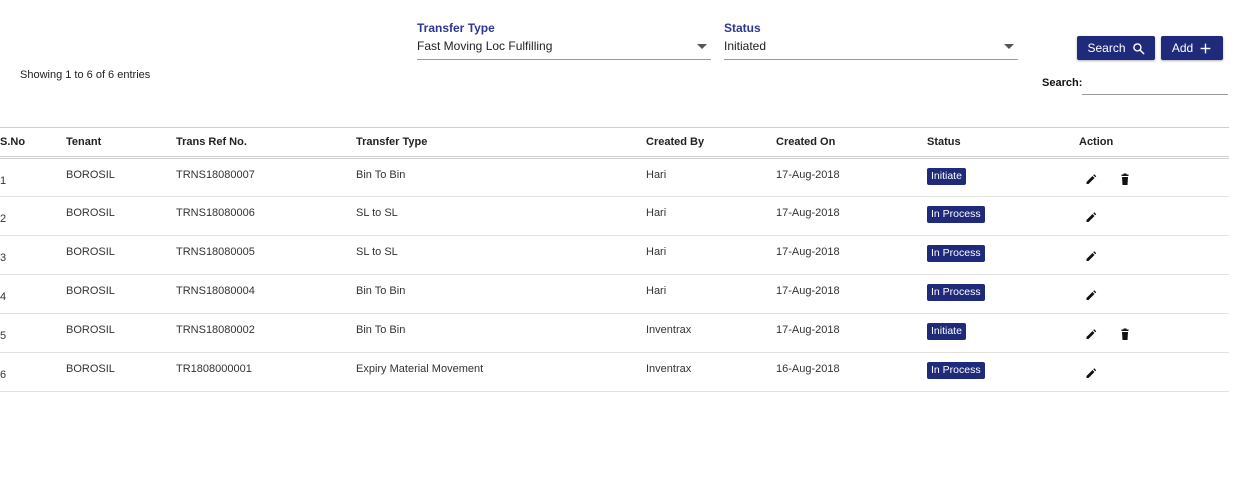 This screenshot has width=1233, height=485. I want to click on column-header: Created By, so click(711, 143).